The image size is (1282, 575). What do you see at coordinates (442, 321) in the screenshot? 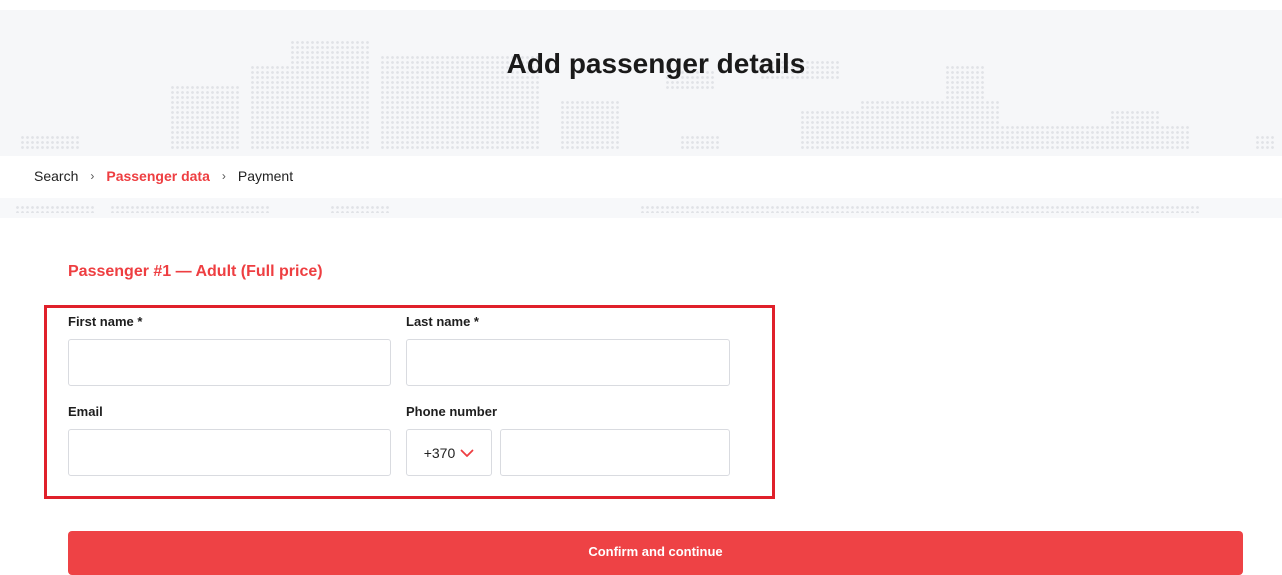
I see `last-name-label: Last name *` at bounding box center [442, 321].